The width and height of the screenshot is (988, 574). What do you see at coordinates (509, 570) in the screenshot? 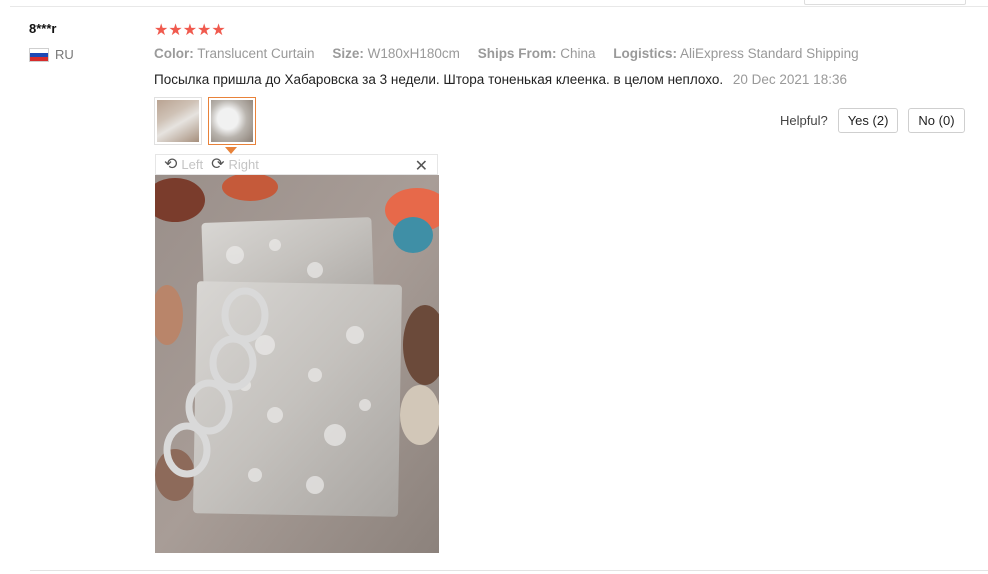
I see `bottom-divider` at bounding box center [509, 570].